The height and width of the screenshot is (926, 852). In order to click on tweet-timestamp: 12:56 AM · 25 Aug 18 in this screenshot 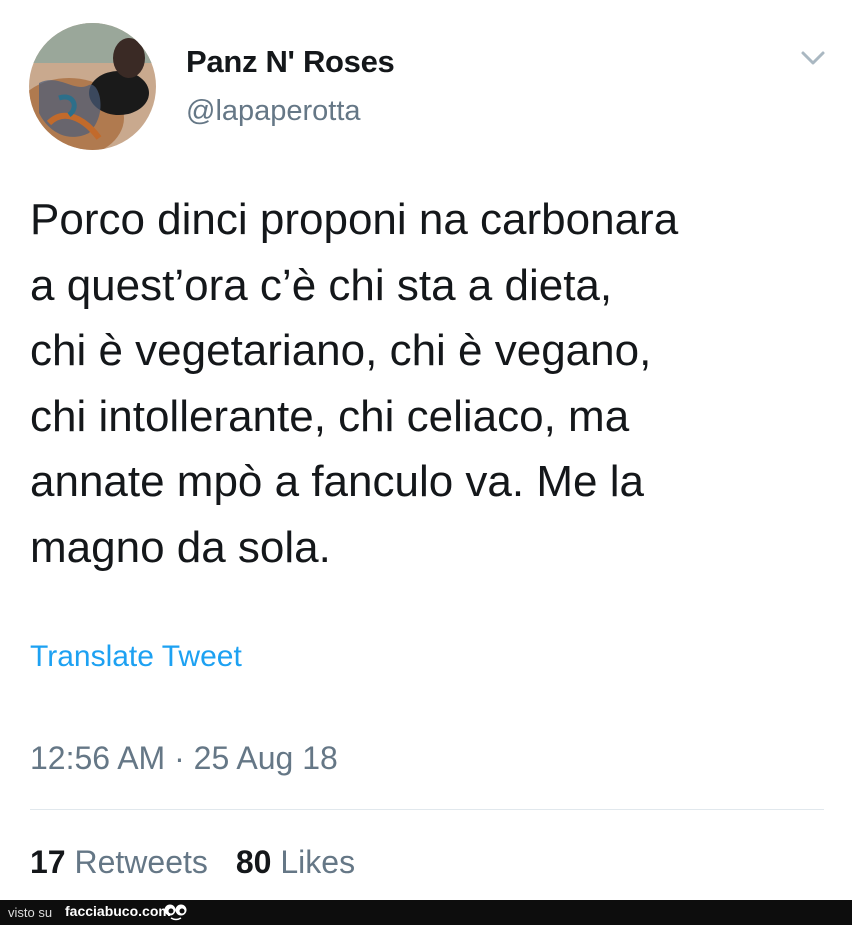, I will do `click(184, 758)`.